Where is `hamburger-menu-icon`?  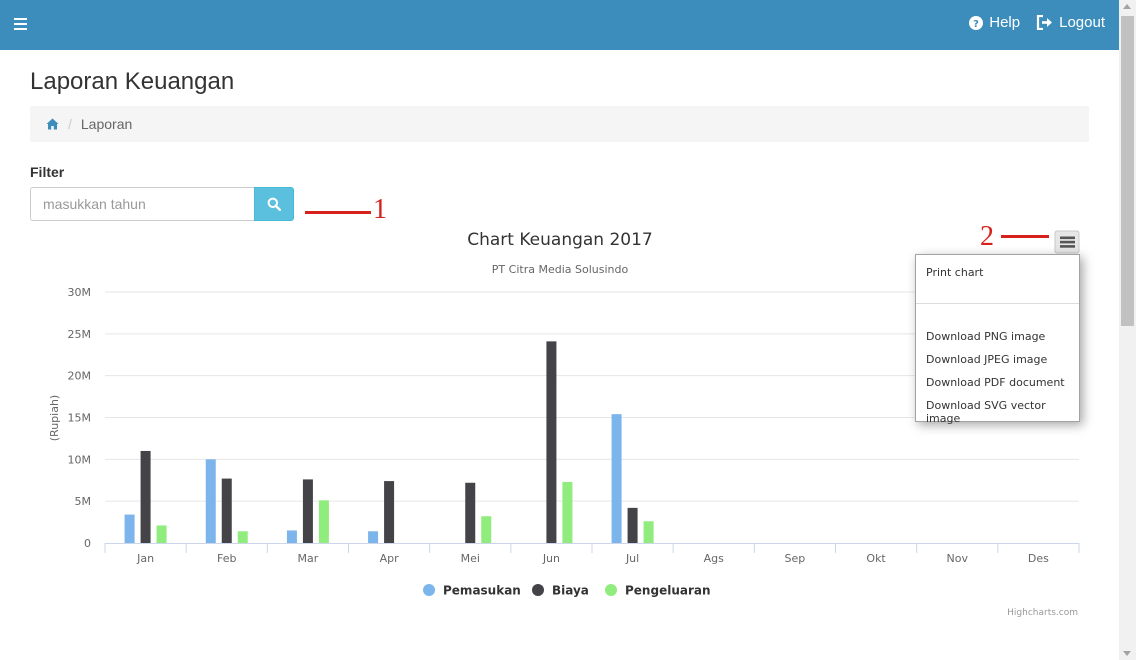 hamburger-menu-icon is located at coordinates (1067, 242).